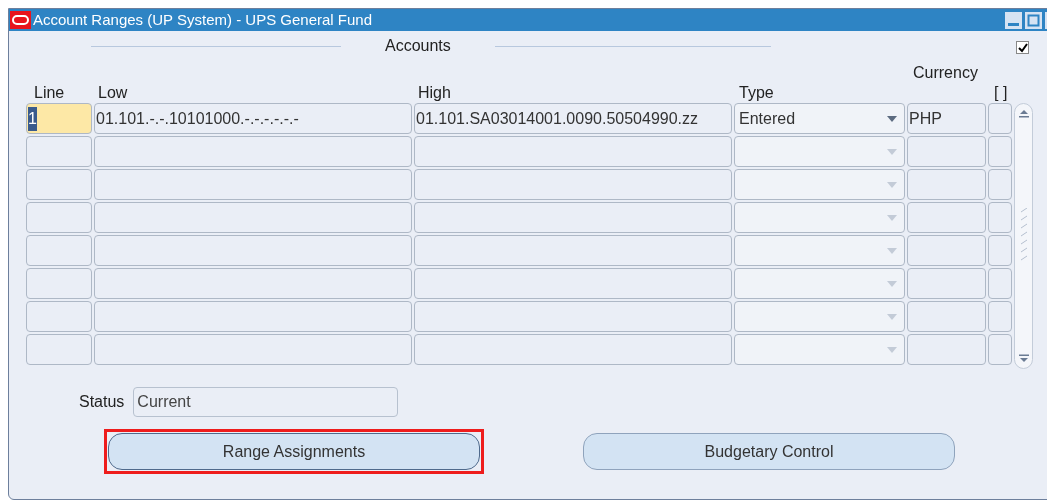 This screenshot has width=1047, height=501. I want to click on table-cell: 01.101.SA03014001.0090.50504990.zz, so click(573, 118).